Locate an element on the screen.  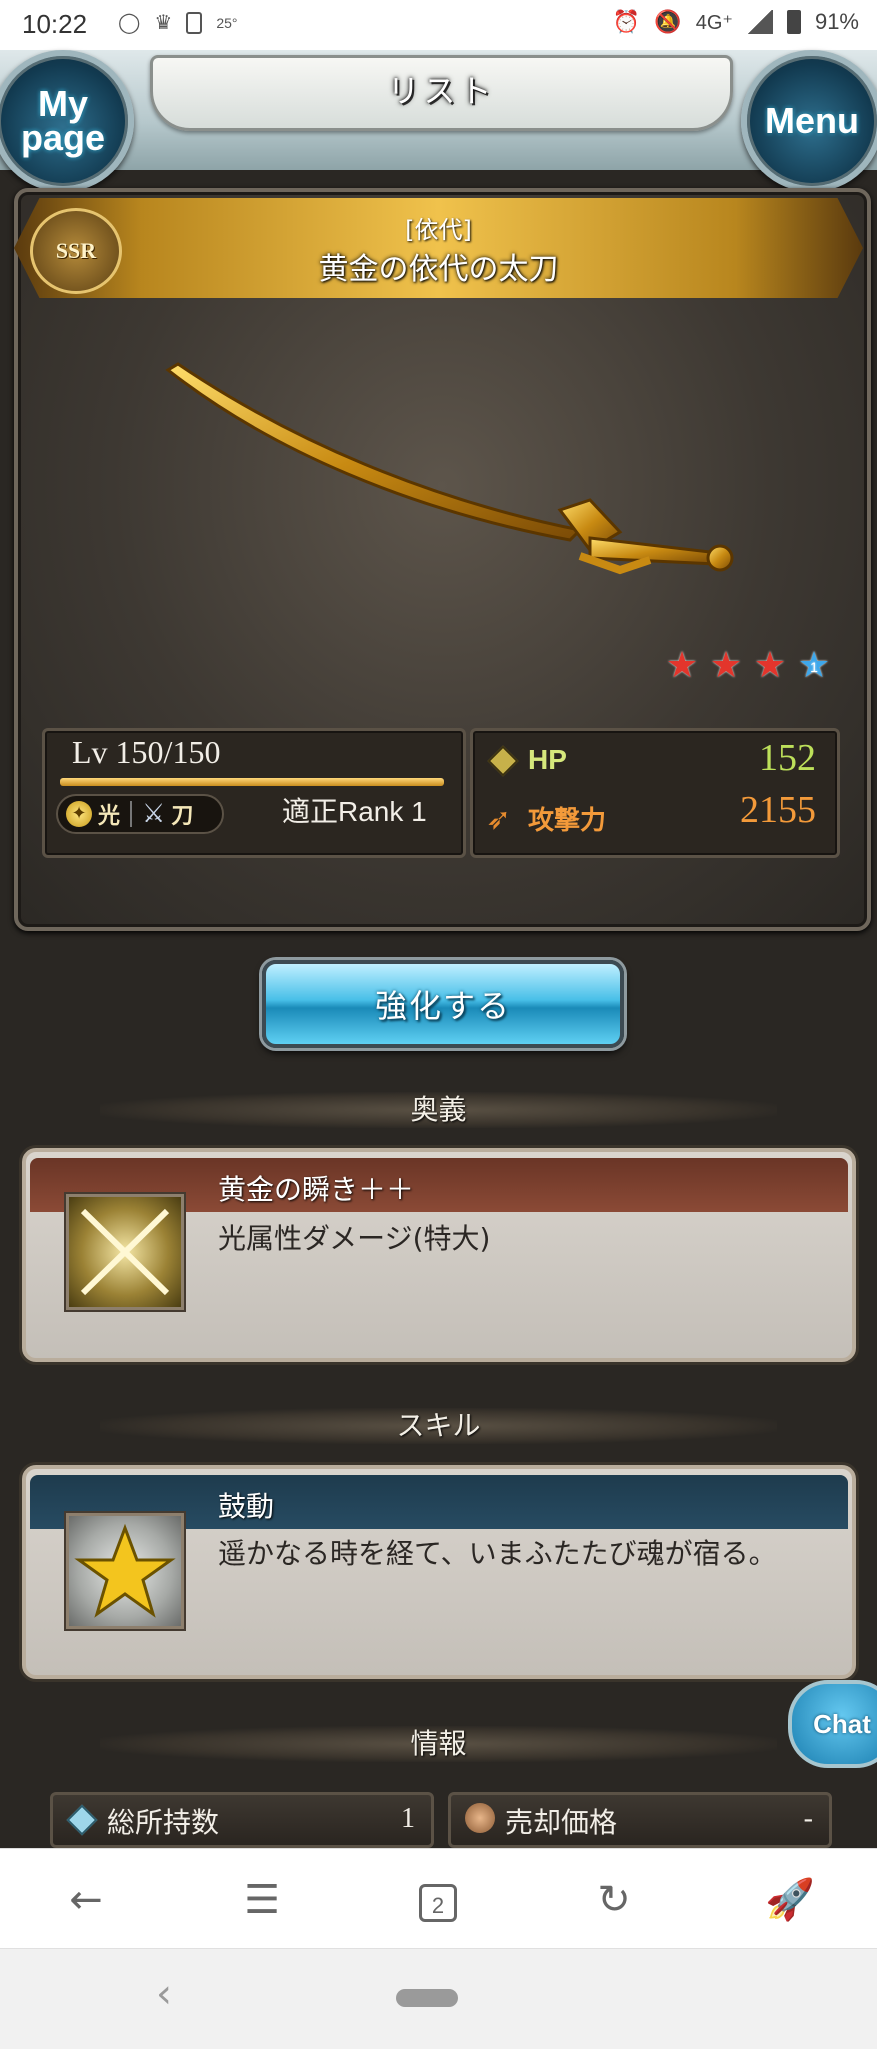
reload-icon: ↻ is located at coordinates (614, 1900).